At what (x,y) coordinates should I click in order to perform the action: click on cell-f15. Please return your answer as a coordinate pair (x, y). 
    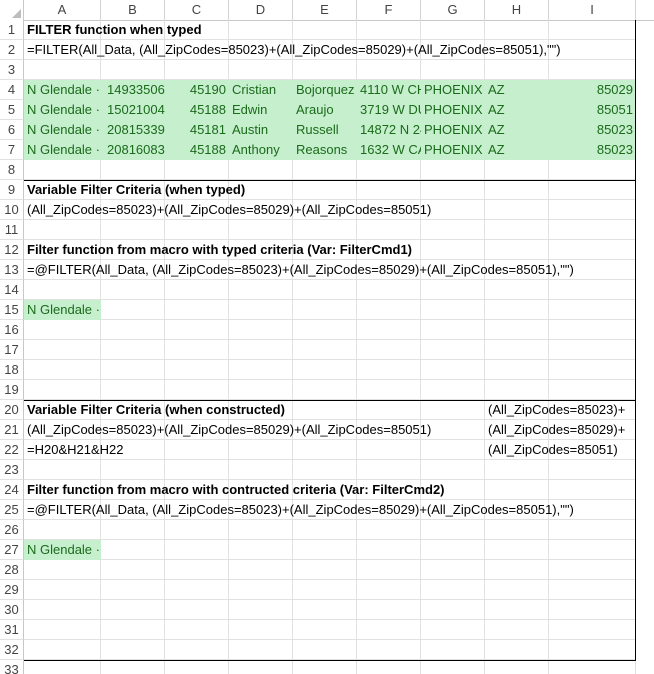
    Looking at the image, I should click on (389, 310).